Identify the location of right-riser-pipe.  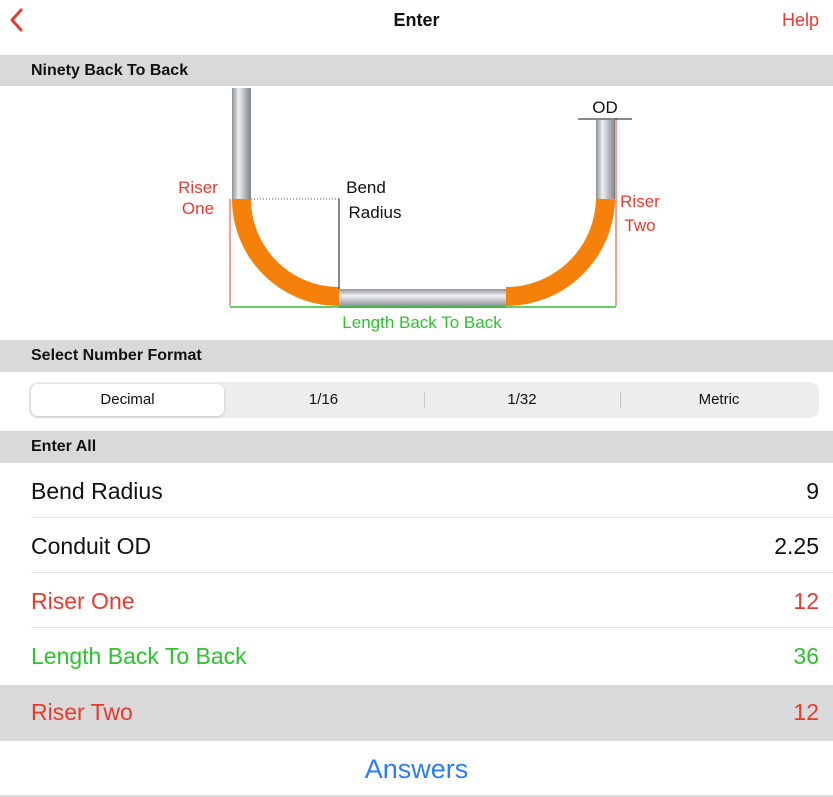
(605, 159).